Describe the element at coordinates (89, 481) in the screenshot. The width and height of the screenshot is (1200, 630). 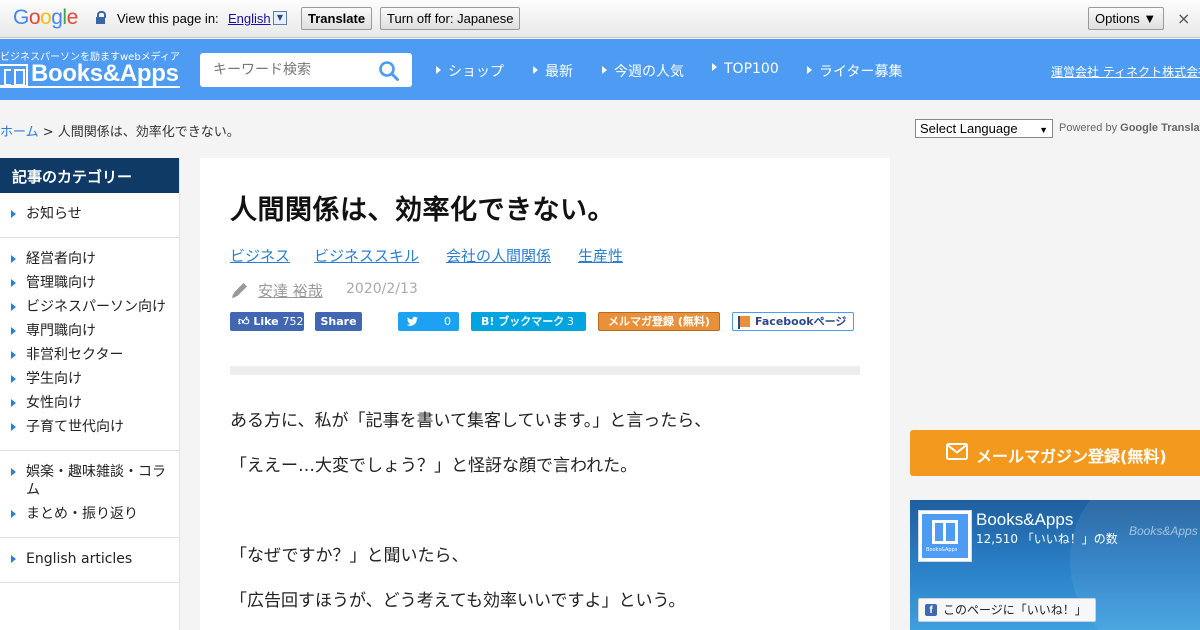
I see `sidebar-item: 娯楽・趣味雑談・コラム` at that location.